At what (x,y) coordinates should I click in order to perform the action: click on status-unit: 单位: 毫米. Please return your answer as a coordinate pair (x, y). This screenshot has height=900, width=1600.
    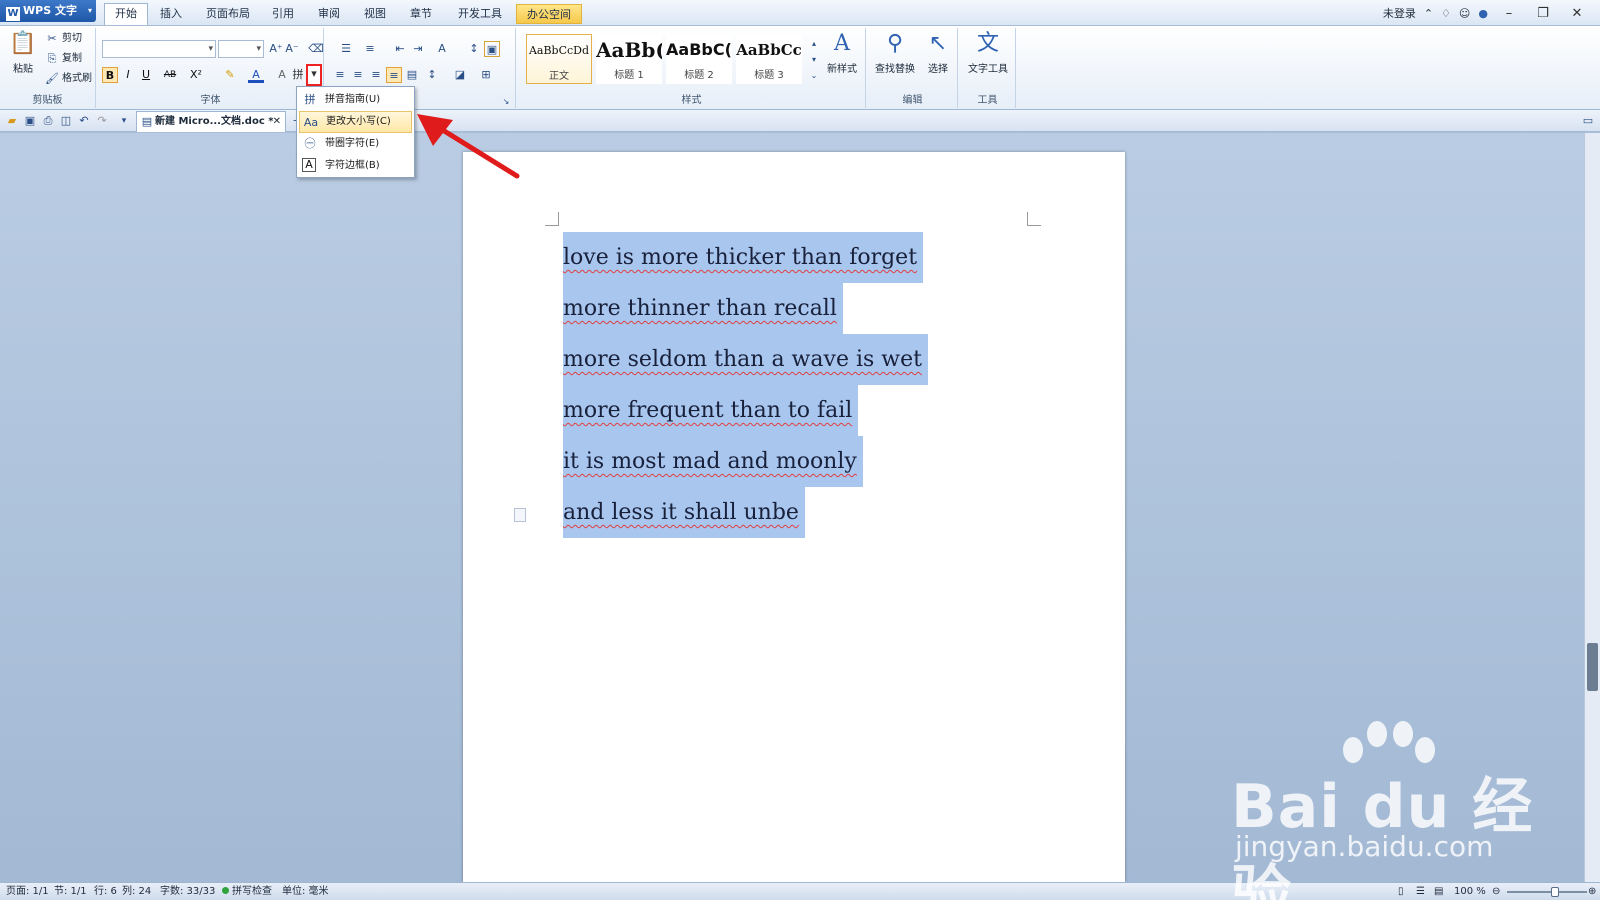
    Looking at the image, I should click on (305, 891).